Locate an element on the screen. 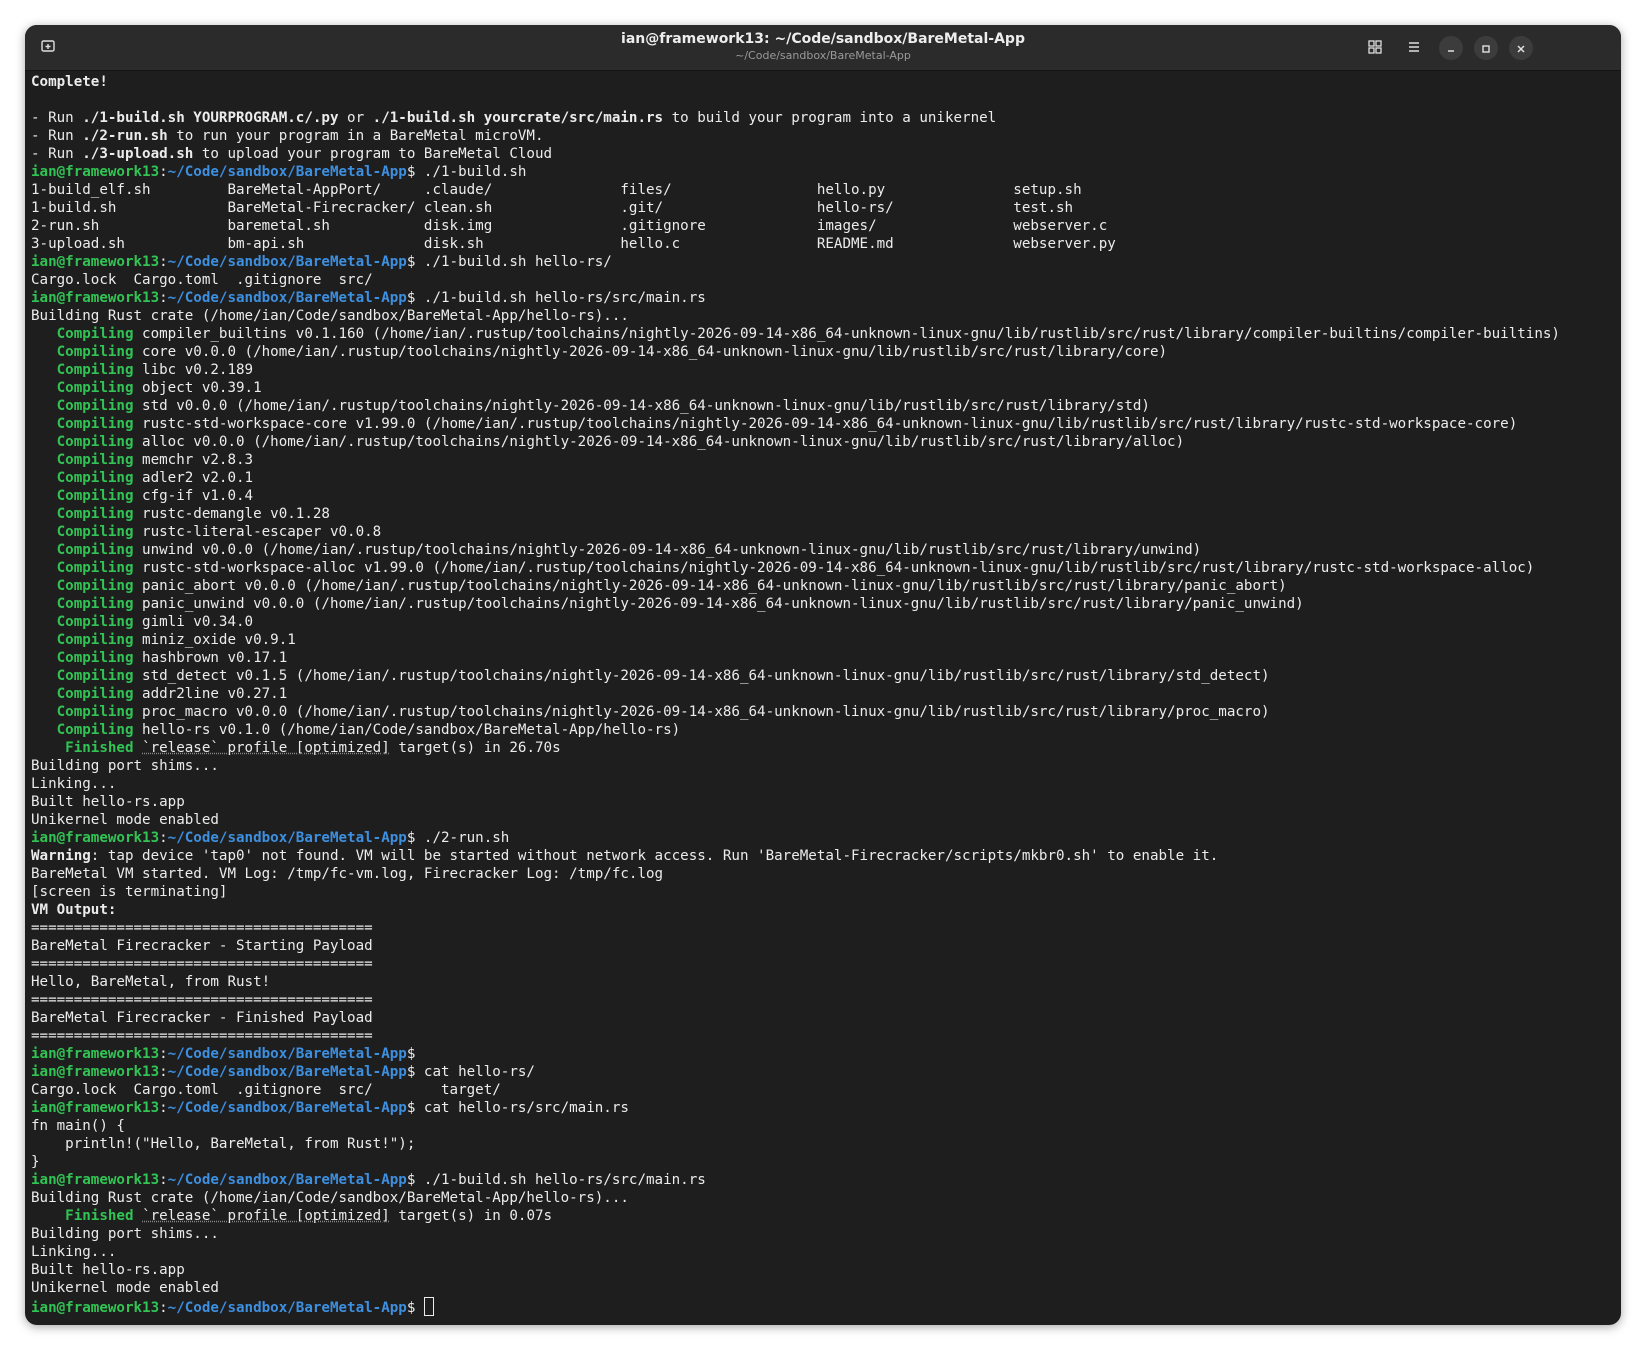  close-button is located at coordinates (1521, 48).